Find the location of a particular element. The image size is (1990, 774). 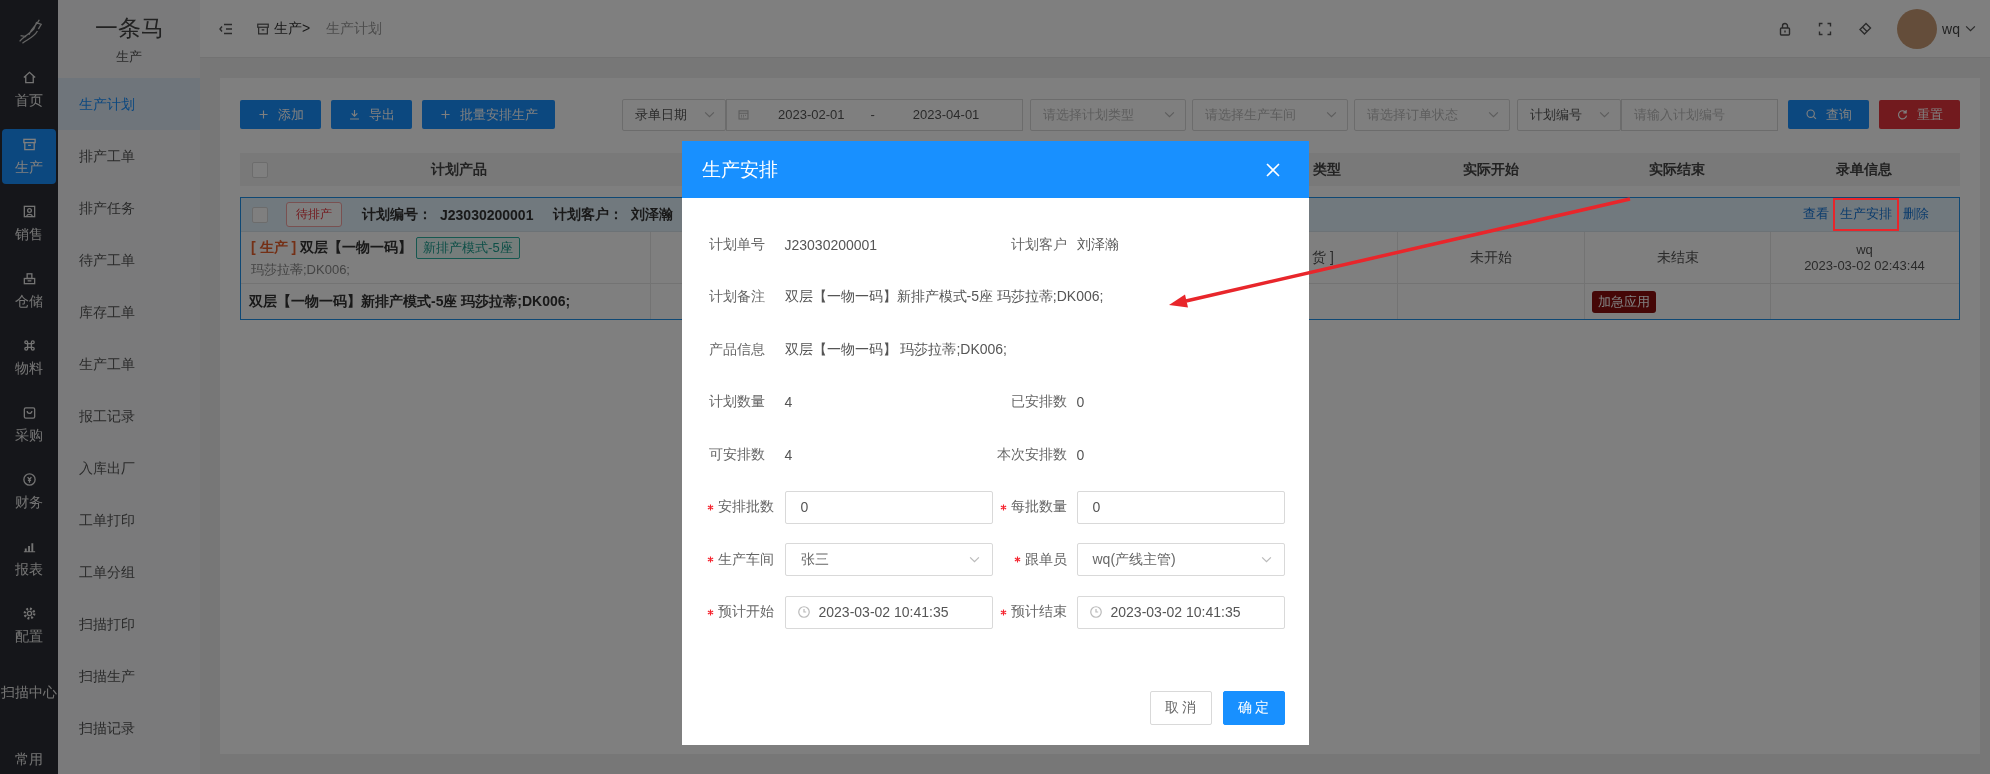

column-header: 实际开始 is located at coordinates (1490, 169).